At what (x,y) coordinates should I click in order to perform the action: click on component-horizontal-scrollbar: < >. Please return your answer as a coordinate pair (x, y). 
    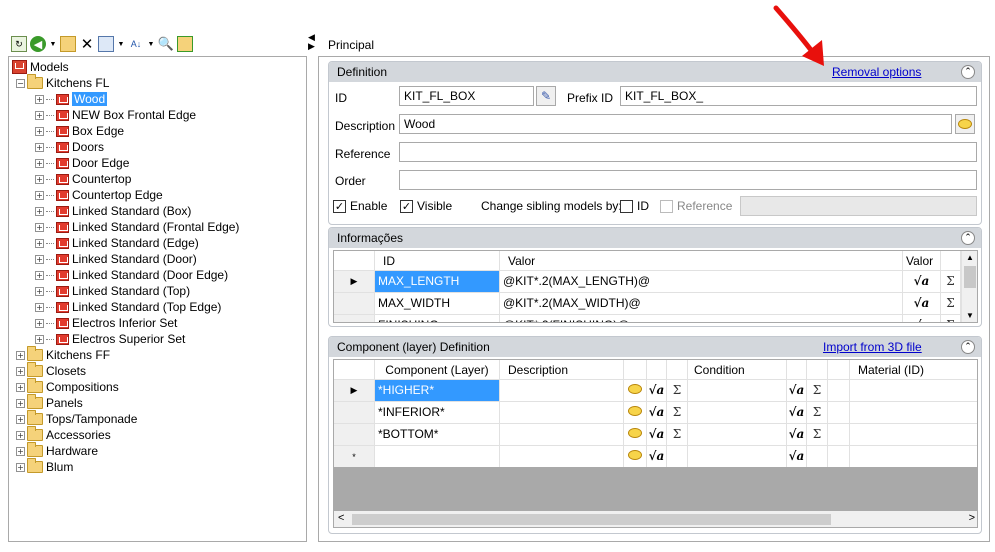
    Looking at the image, I should click on (655, 519).